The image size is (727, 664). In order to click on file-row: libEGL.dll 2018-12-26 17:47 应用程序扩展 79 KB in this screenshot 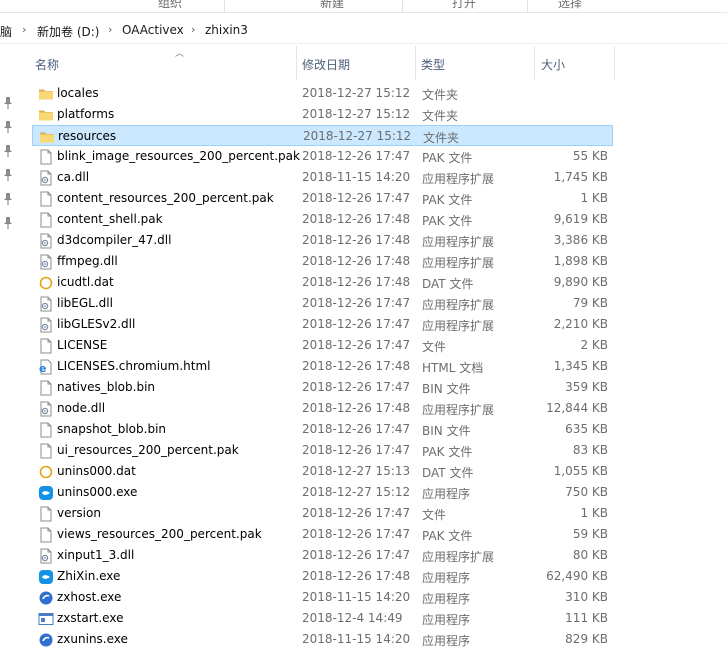, I will do `click(322, 303)`.